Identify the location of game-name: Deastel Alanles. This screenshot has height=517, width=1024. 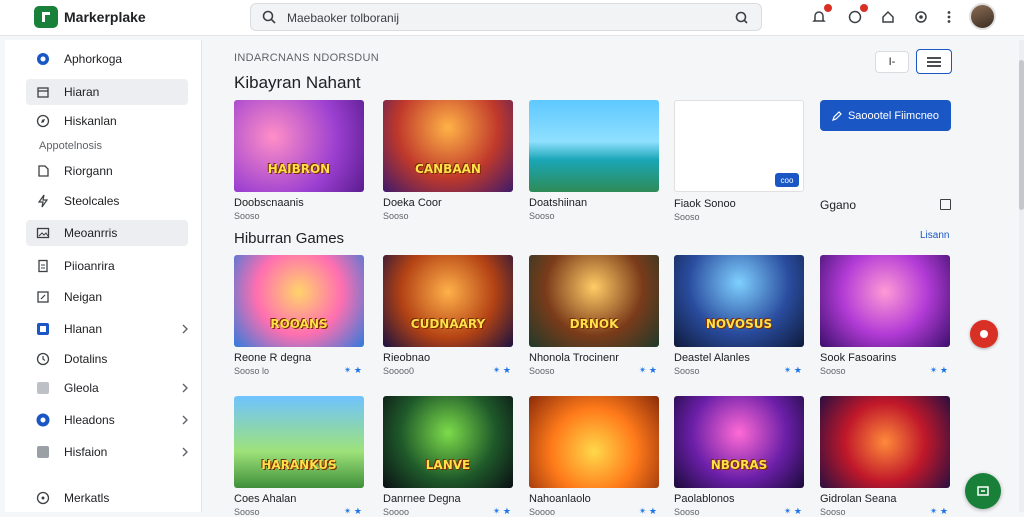
(739, 358).